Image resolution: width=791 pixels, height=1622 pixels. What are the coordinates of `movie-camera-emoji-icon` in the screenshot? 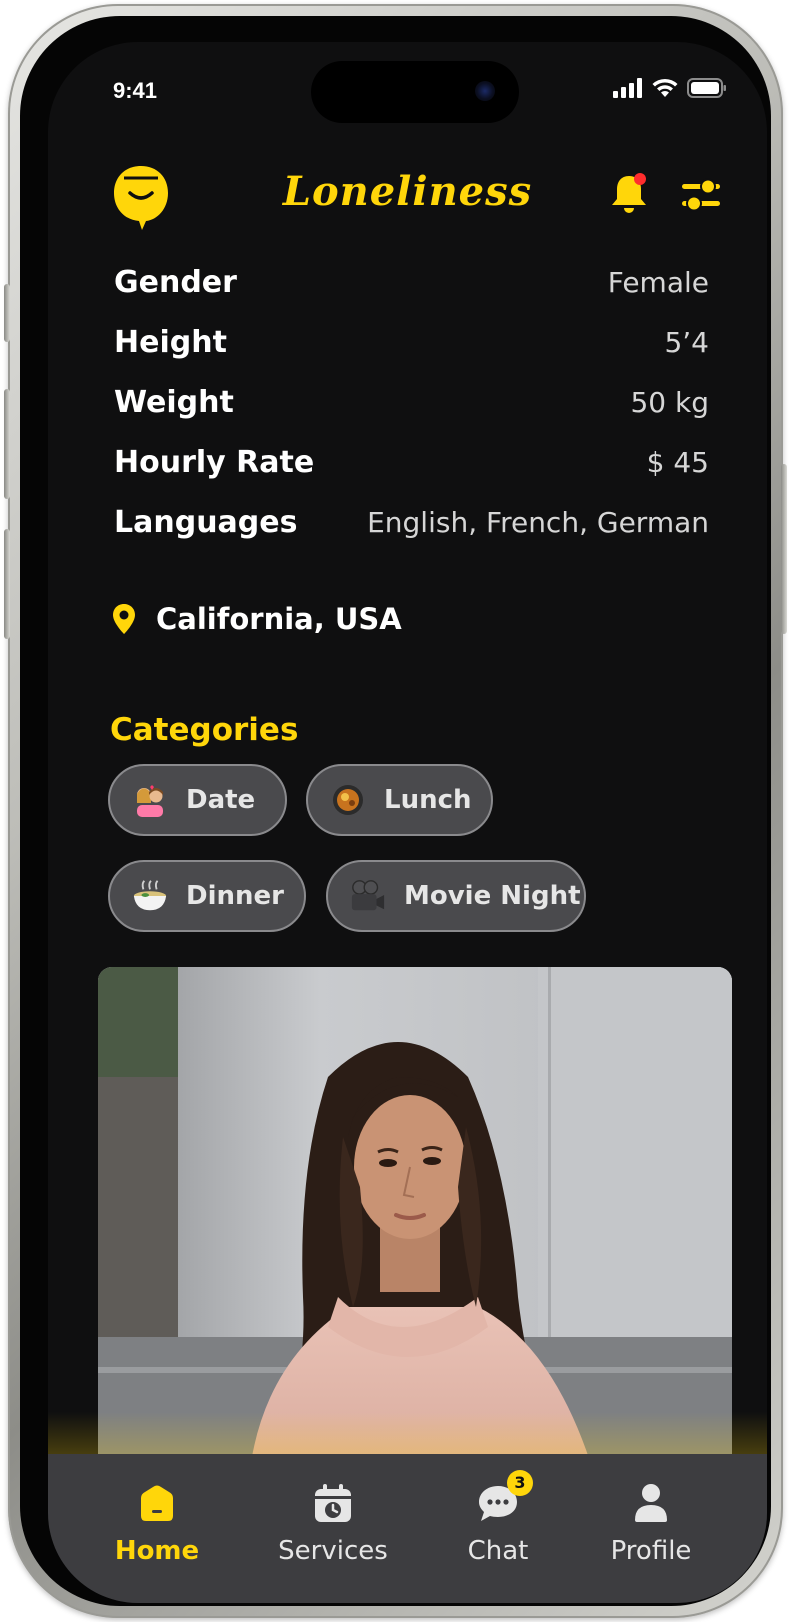 It's located at (368, 896).